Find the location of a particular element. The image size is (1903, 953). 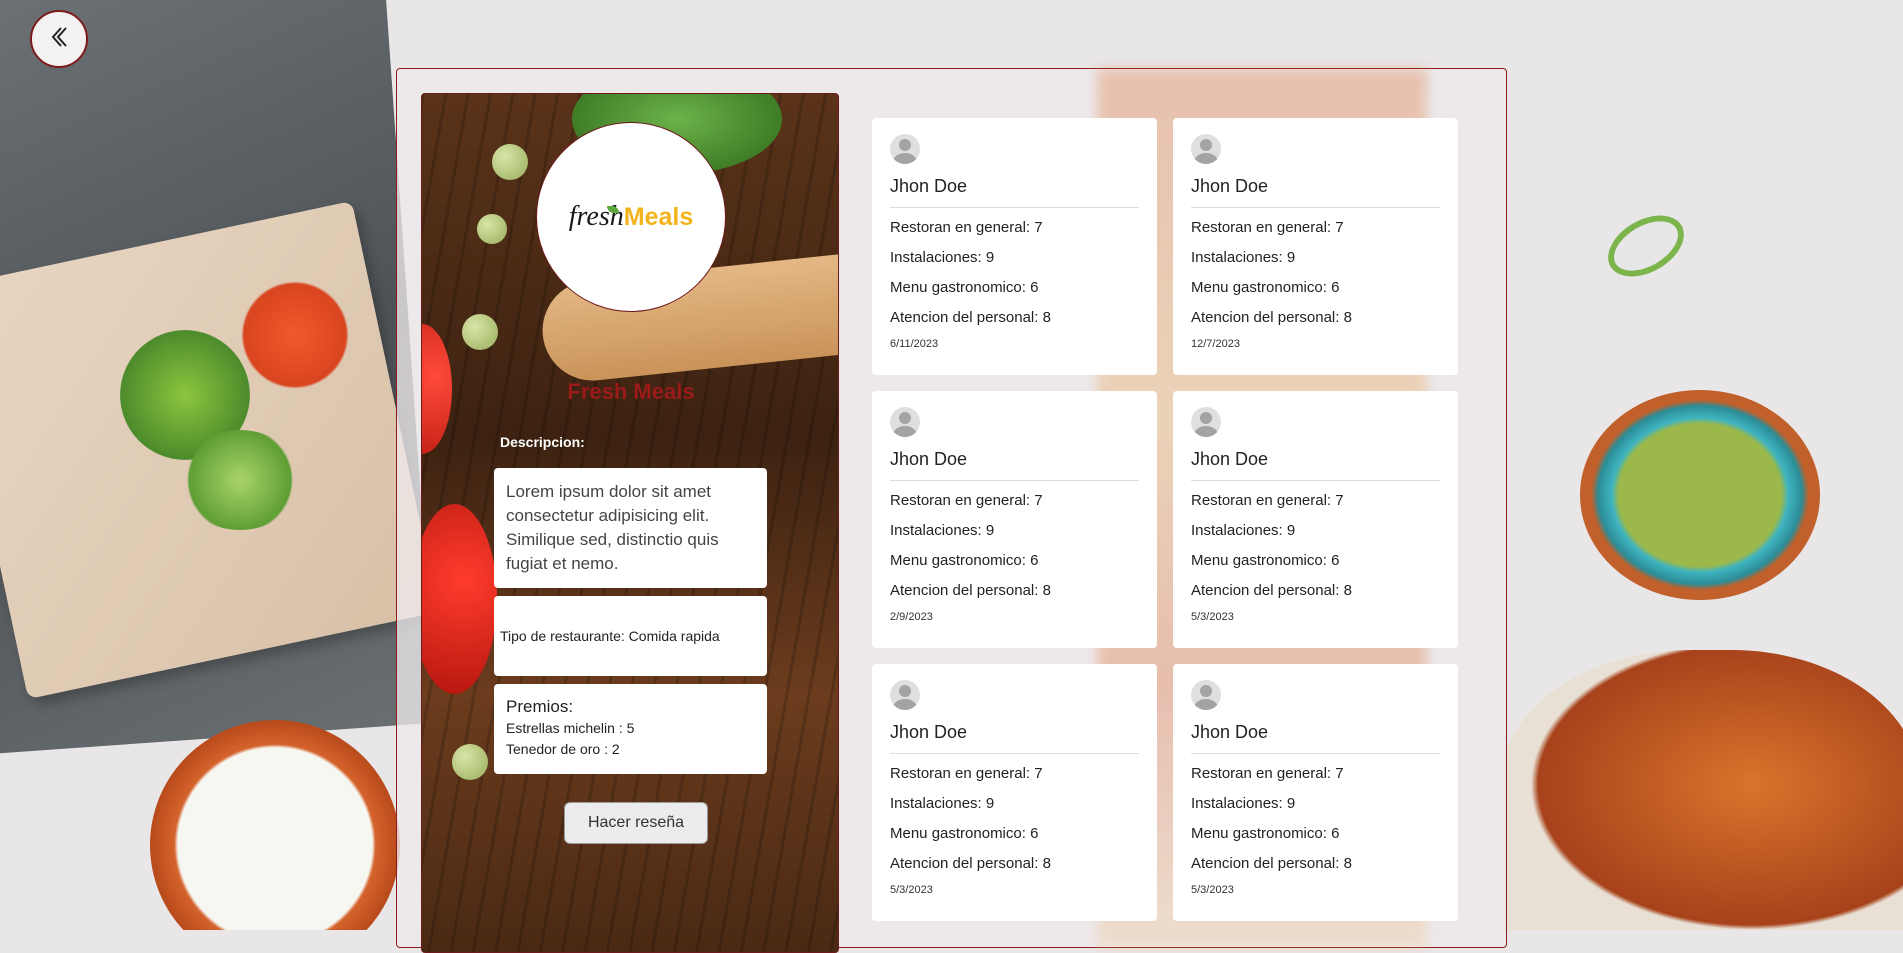

restaurant-type-box: Tipo de restaurante: Comida rapida is located at coordinates (630, 636).